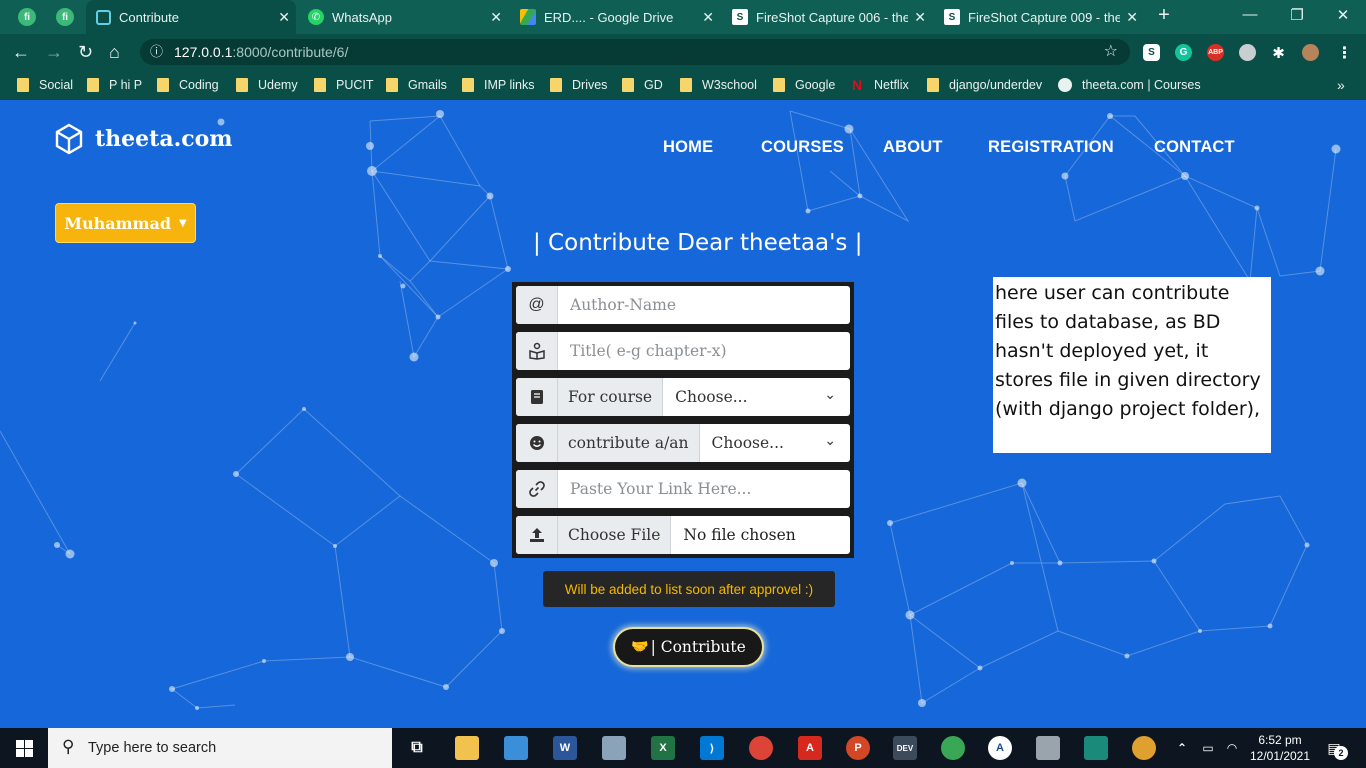 Image resolution: width=1366 pixels, height=768 pixels. Describe the element at coordinates (516, 748) in the screenshot. I see `control-panel-icon` at that location.